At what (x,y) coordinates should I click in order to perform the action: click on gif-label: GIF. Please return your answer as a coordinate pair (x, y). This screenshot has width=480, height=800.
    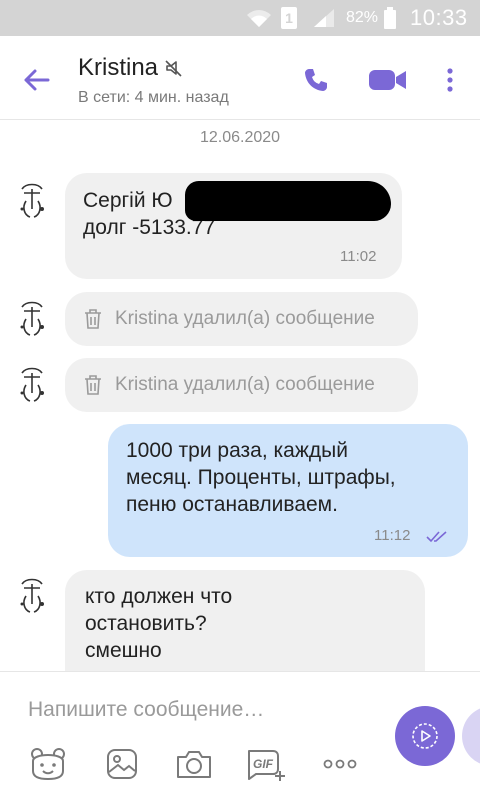
    Looking at the image, I should click on (263, 764).